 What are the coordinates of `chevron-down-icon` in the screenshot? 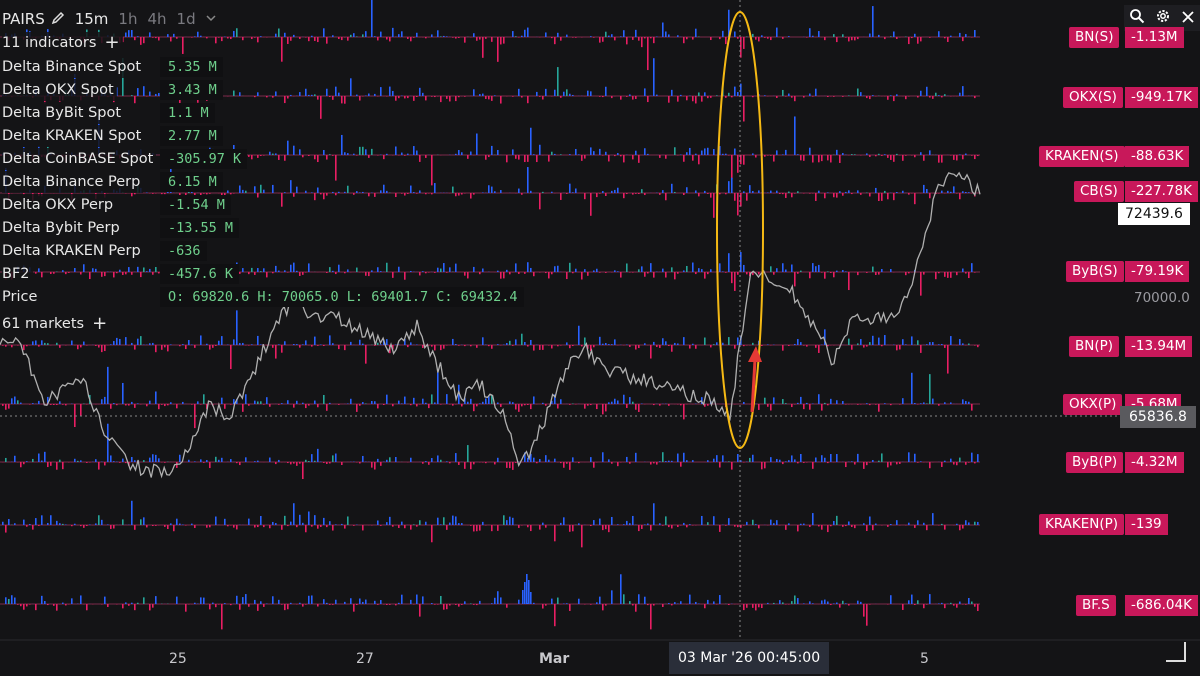 It's located at (212, 19).